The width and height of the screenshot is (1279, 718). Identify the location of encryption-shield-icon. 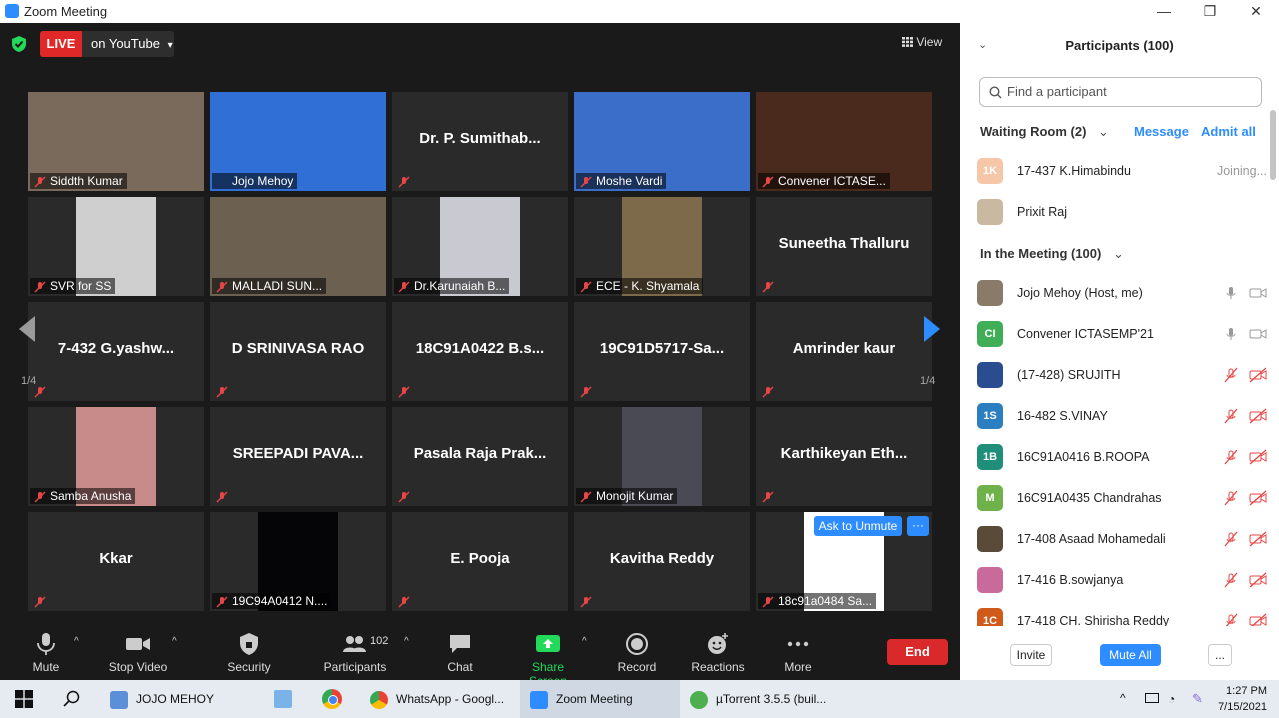
(19, 44).